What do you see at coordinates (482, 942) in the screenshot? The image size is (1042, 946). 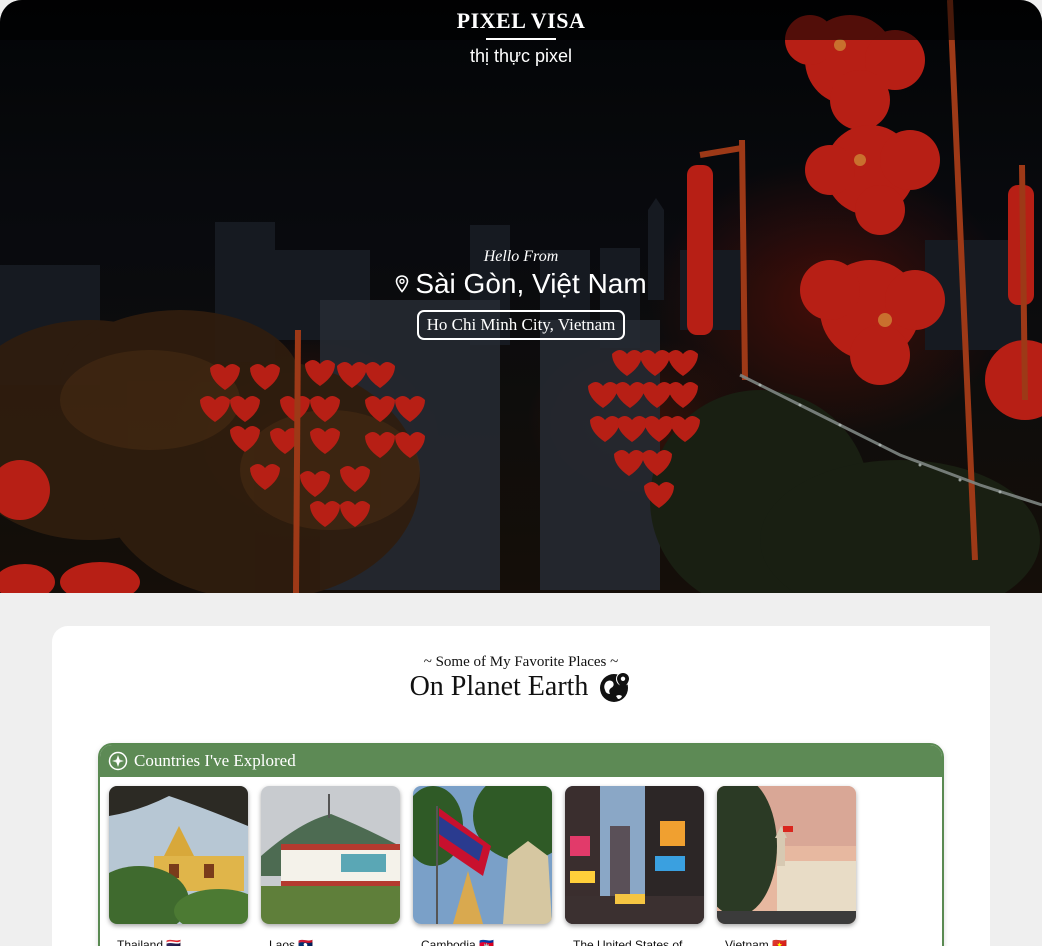 I see `country-label: Cambodia 🇰🇭` at bounding box center [482, 942].